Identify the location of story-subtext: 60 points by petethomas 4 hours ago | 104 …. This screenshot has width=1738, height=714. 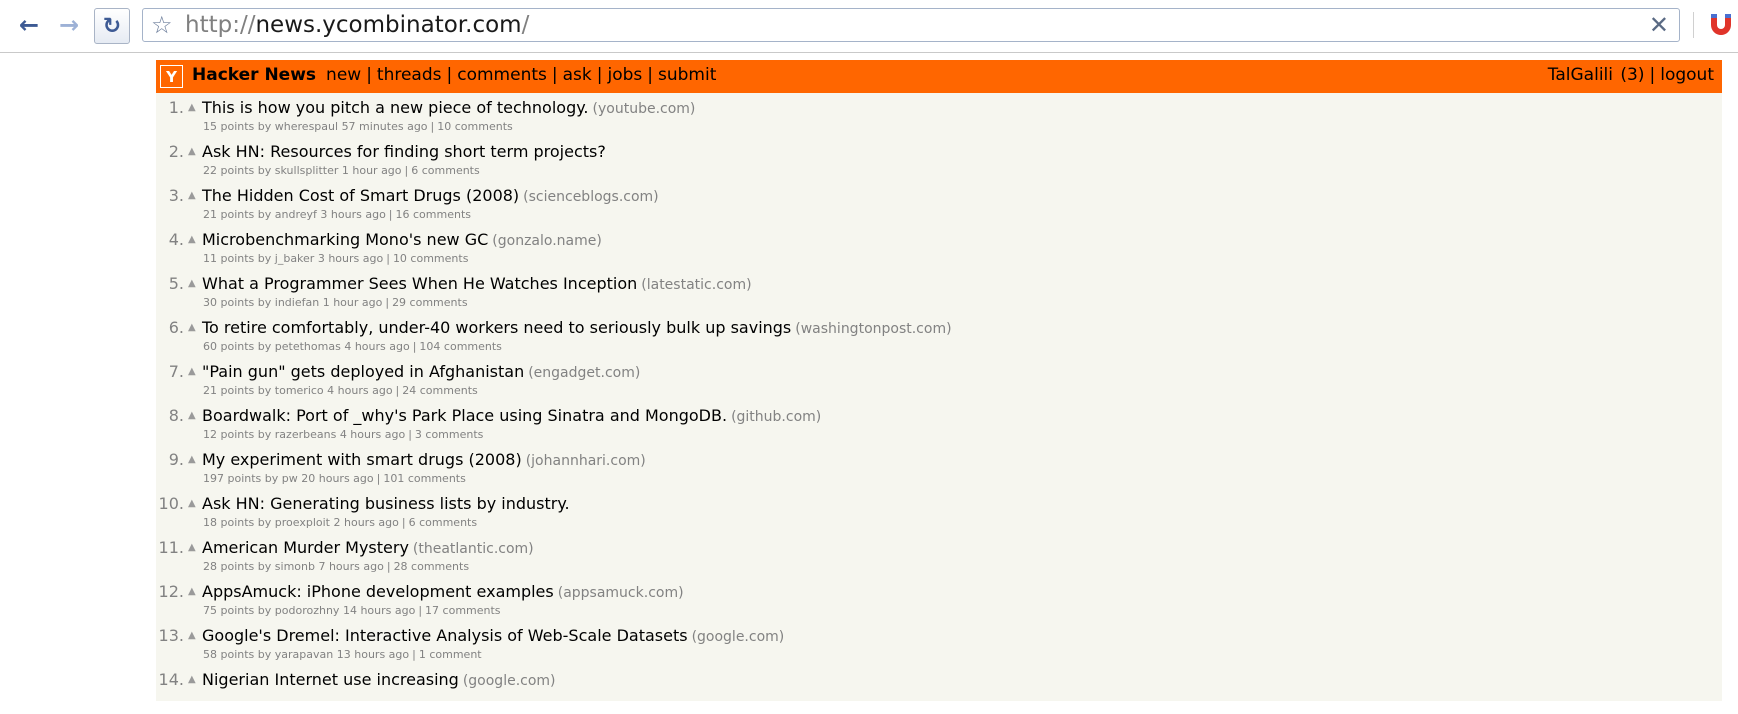
(352, 346).